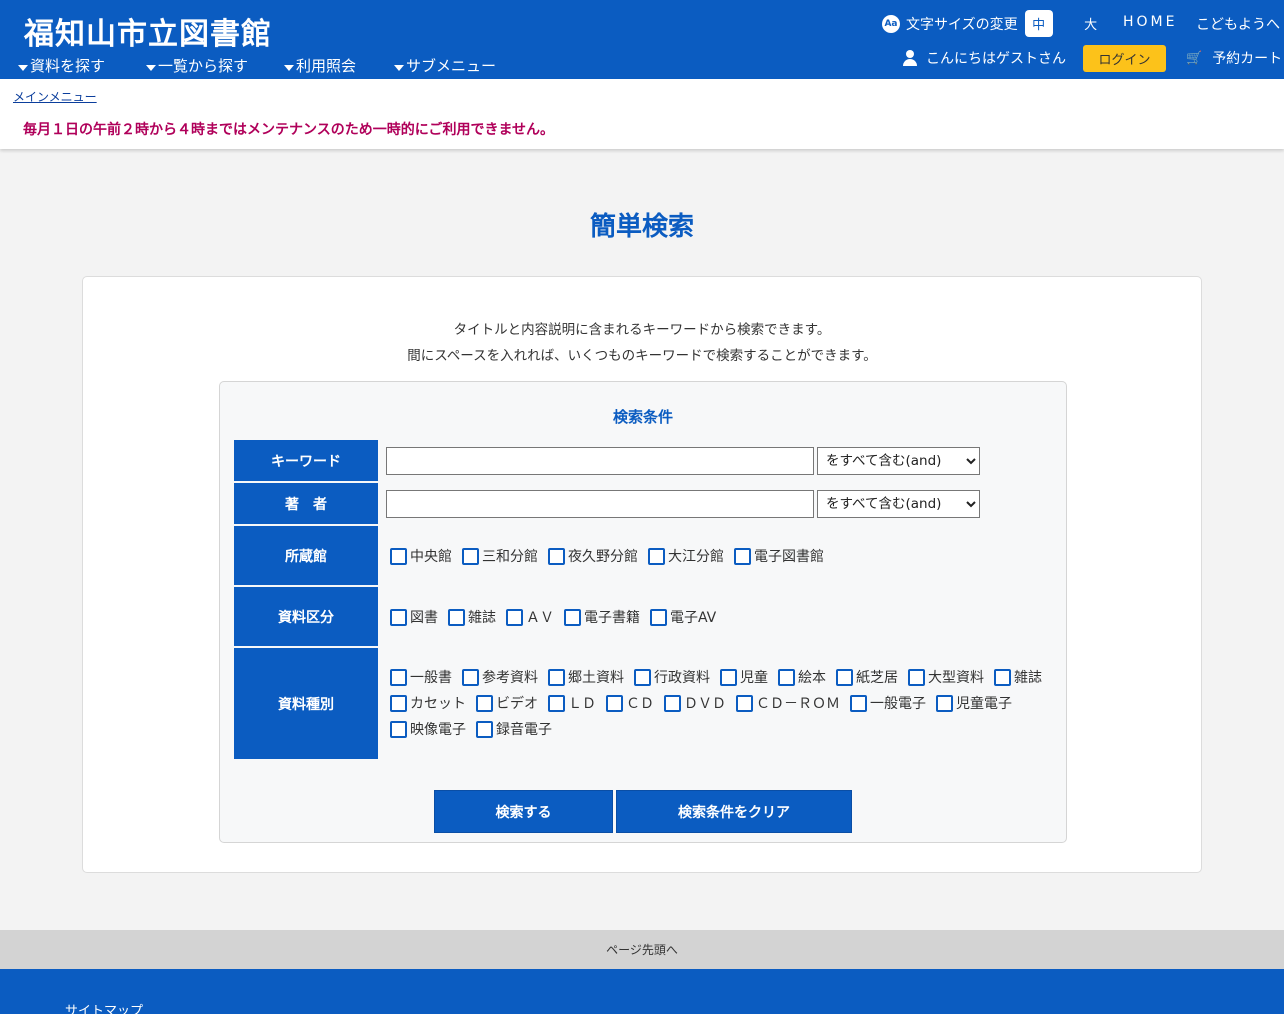 Image resolution: width=1284 pixels, height=1014 pixels. What do you see at coordinates (1194, 58) in the screenshot?
I see `cart-icon: 🛒` at bounding box center [1194, 58].